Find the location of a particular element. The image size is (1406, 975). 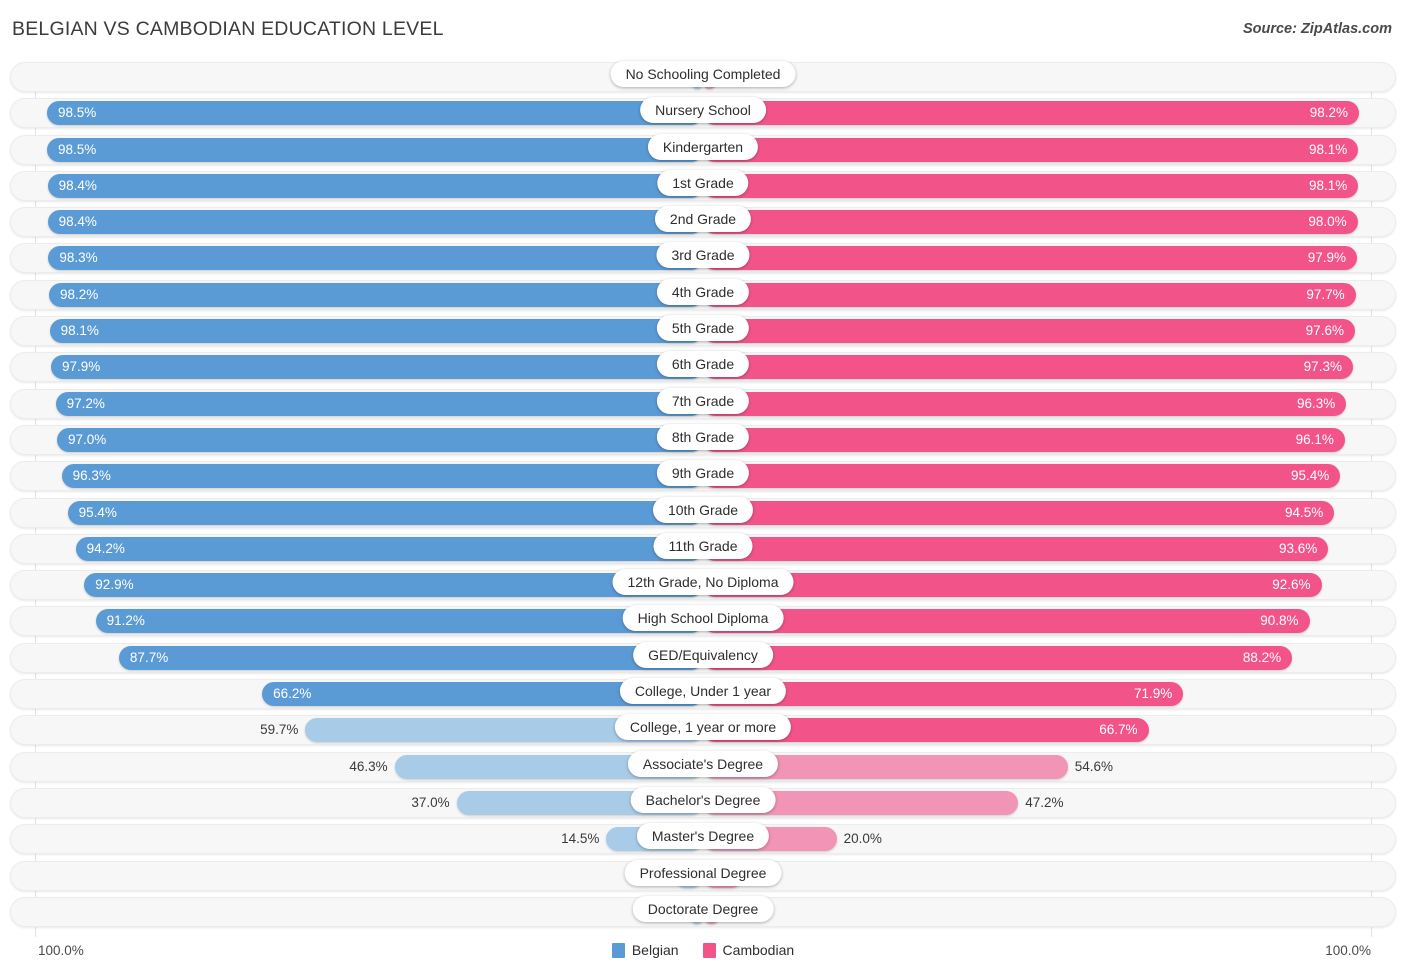

bar-right-cambodian: 93.6% is located at coordinates (1016, 548).